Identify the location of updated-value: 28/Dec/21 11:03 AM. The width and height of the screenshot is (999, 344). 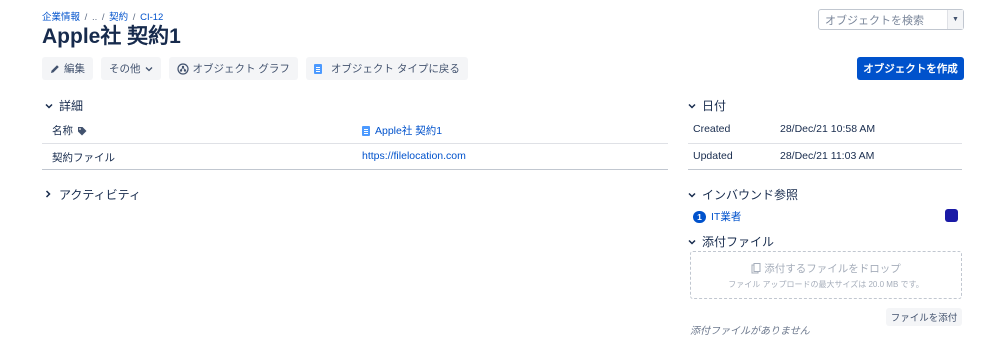
(827, 156).